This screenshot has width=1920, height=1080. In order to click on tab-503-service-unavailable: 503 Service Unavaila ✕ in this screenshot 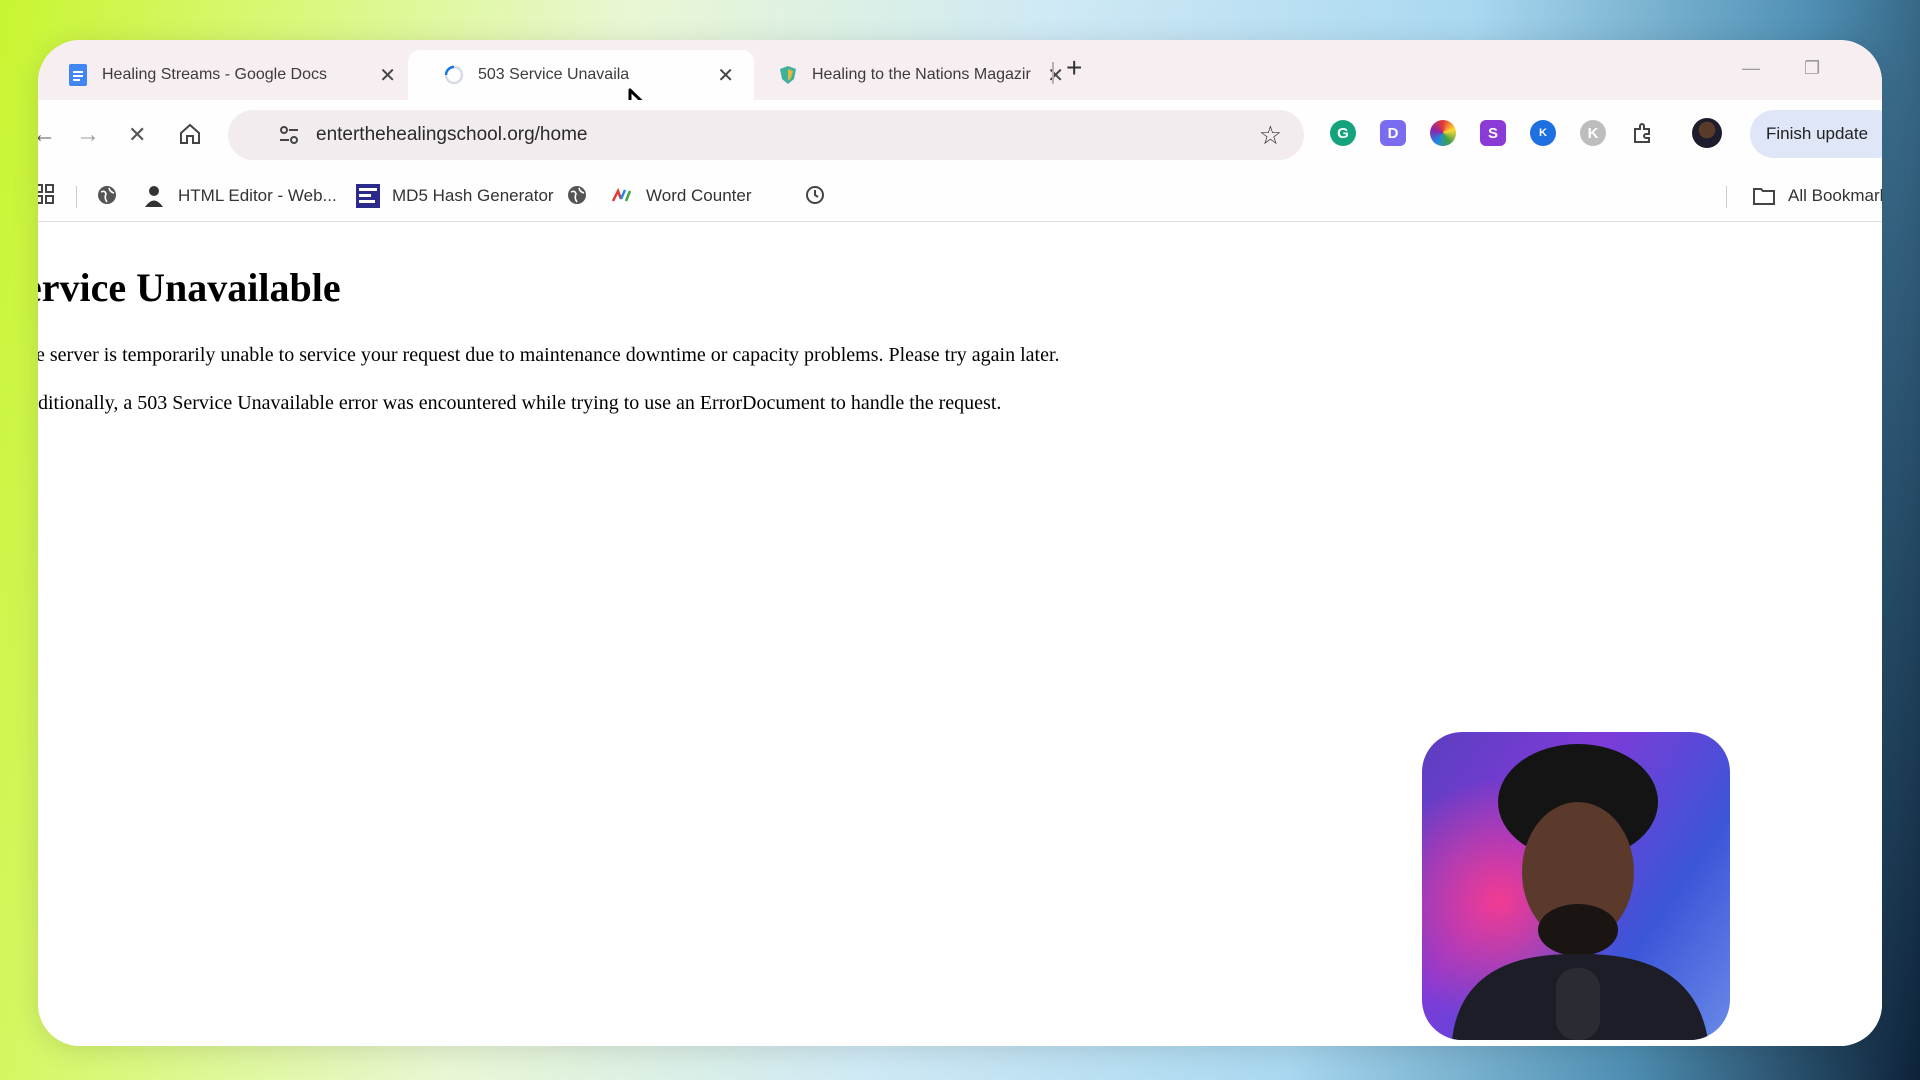, I will do `click(581, 75)`.